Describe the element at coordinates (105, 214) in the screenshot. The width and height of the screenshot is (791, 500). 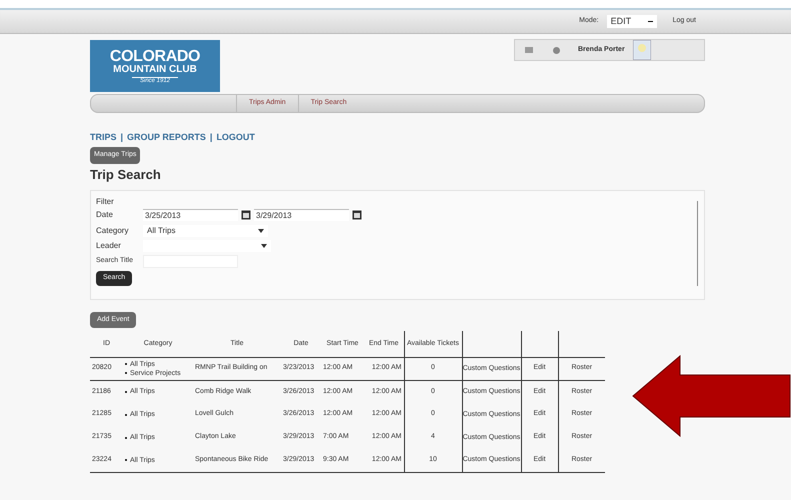
I see `date-label: Date` at that location.